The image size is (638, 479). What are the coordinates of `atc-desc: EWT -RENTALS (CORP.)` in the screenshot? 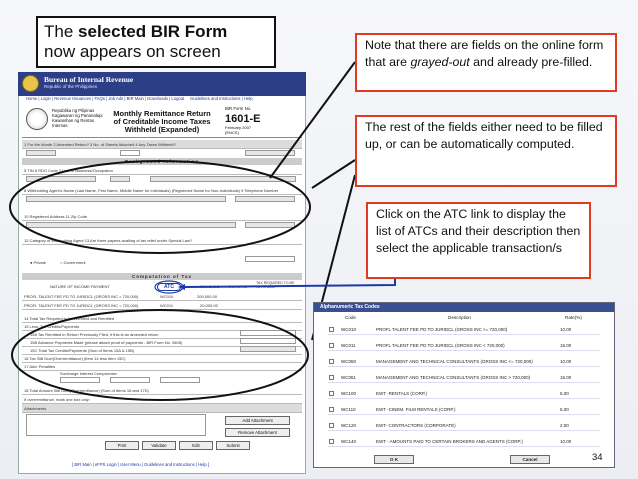 It's located at (402, 393).